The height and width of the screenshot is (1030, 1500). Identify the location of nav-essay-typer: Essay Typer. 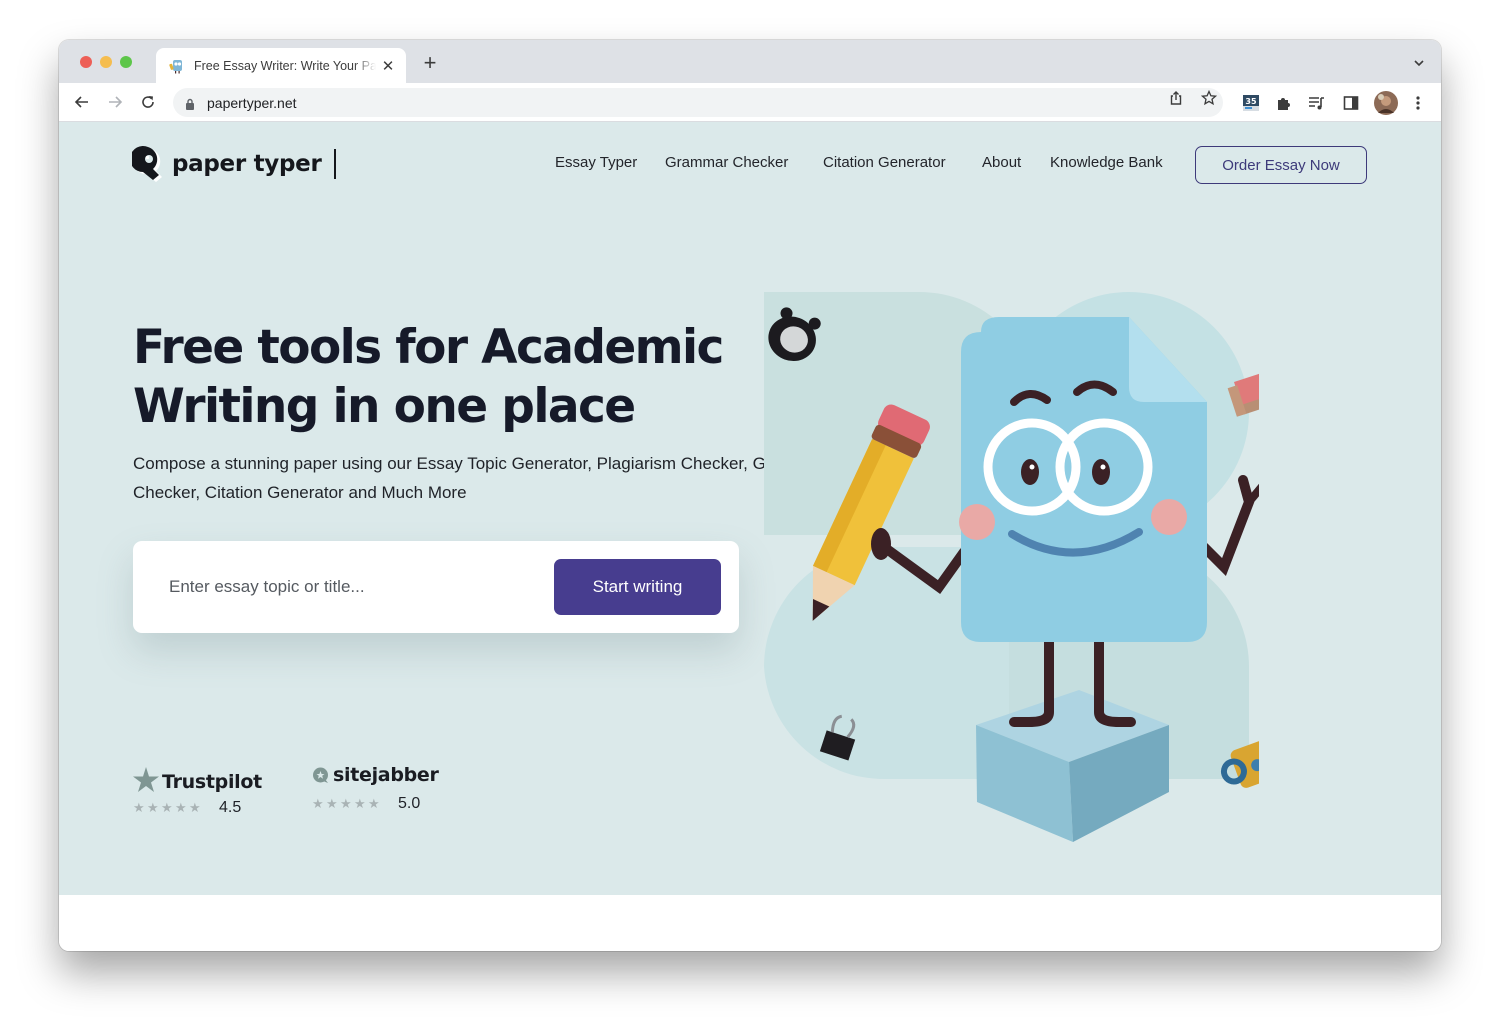
(596, 162).